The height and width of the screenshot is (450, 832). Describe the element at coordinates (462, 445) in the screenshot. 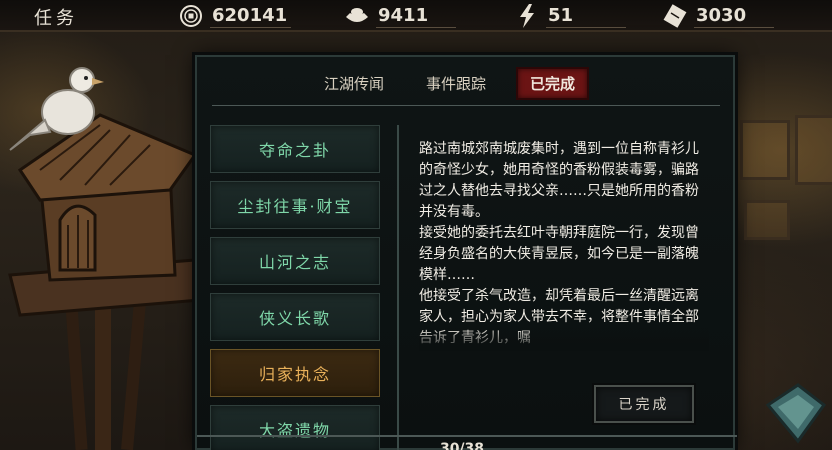

I see `page-counter: 30/38` at that location.